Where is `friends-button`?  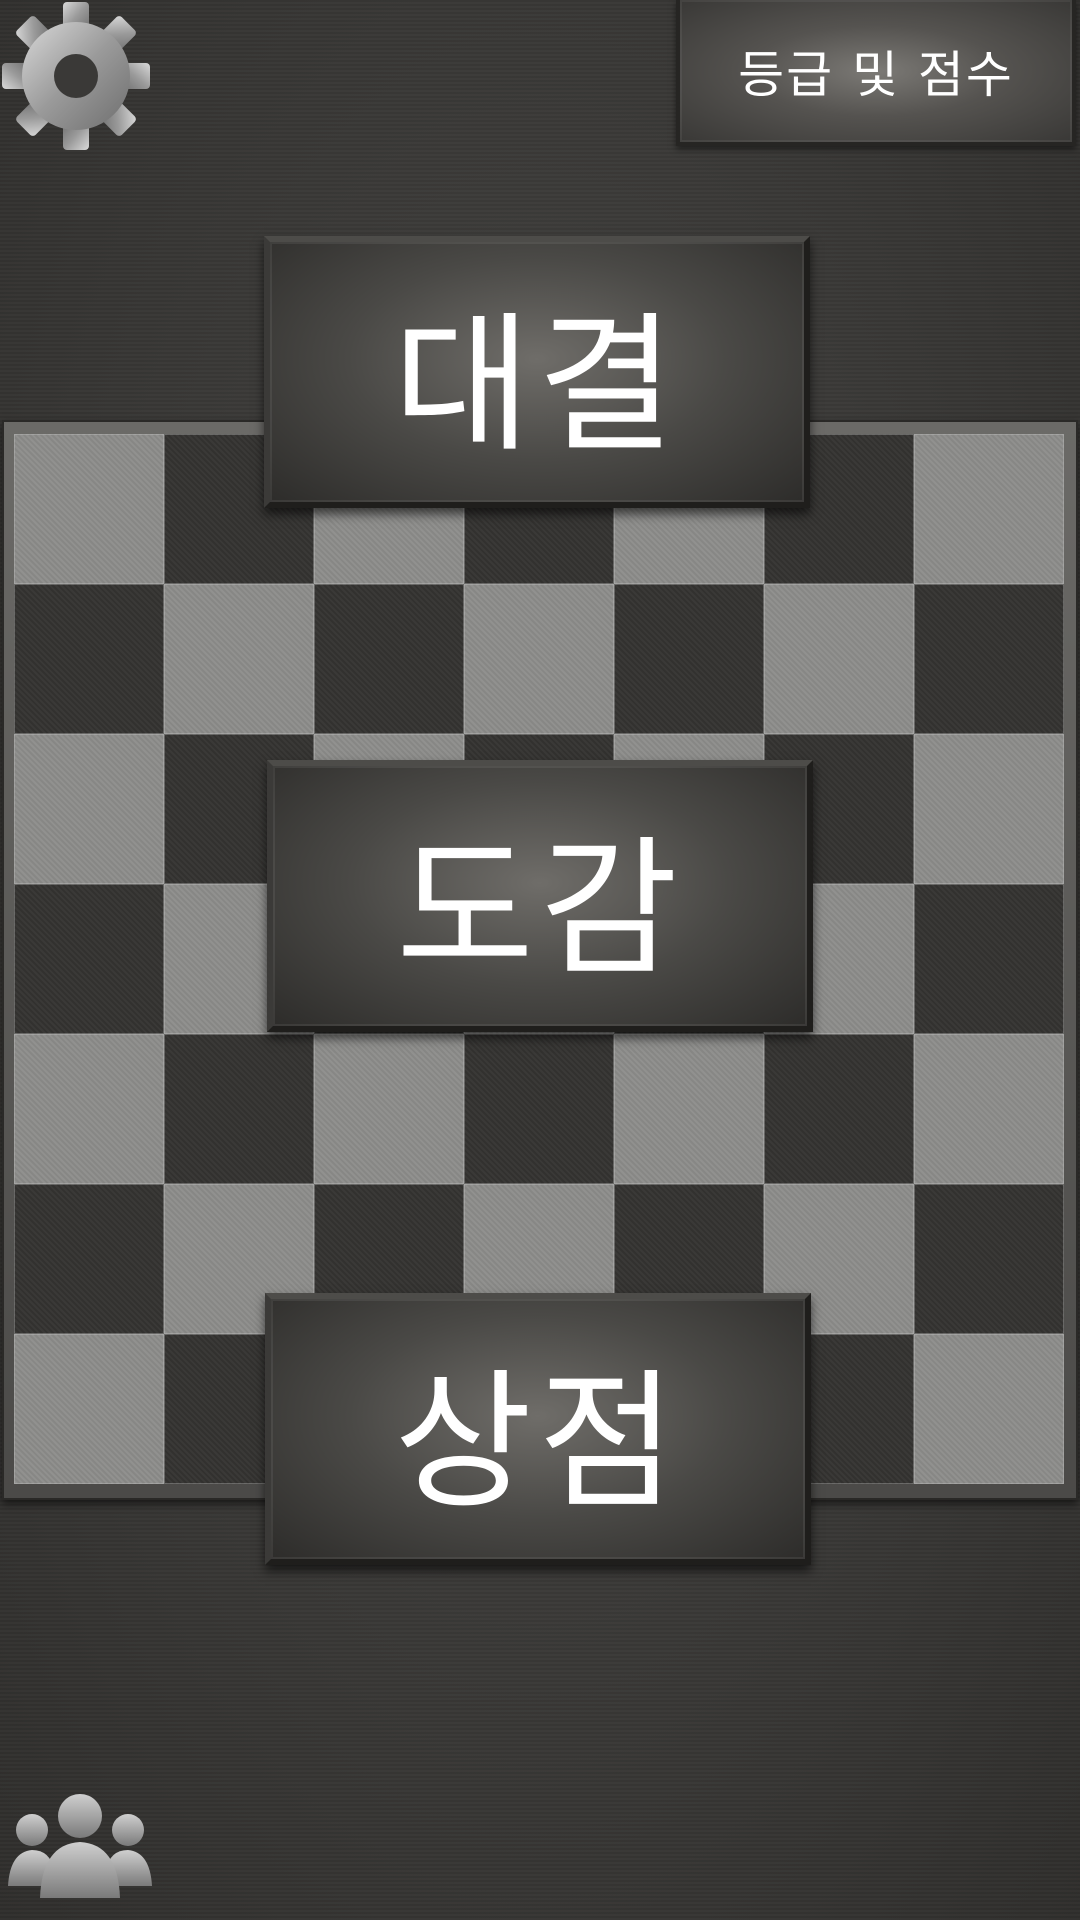
friends-button is located at coordinates (80, 1844).